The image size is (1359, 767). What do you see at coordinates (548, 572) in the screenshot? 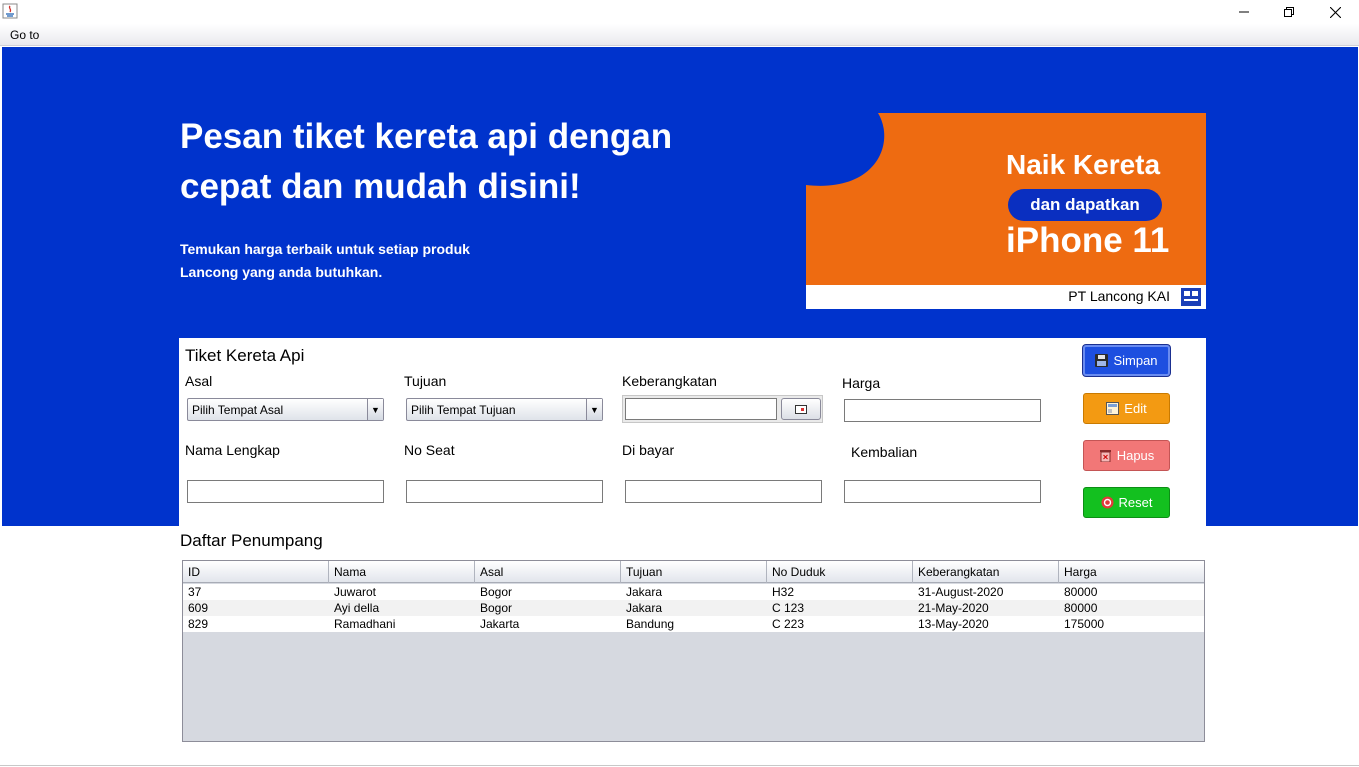
I see `column-header-asal: Asal` at bounding box center [548, 572].